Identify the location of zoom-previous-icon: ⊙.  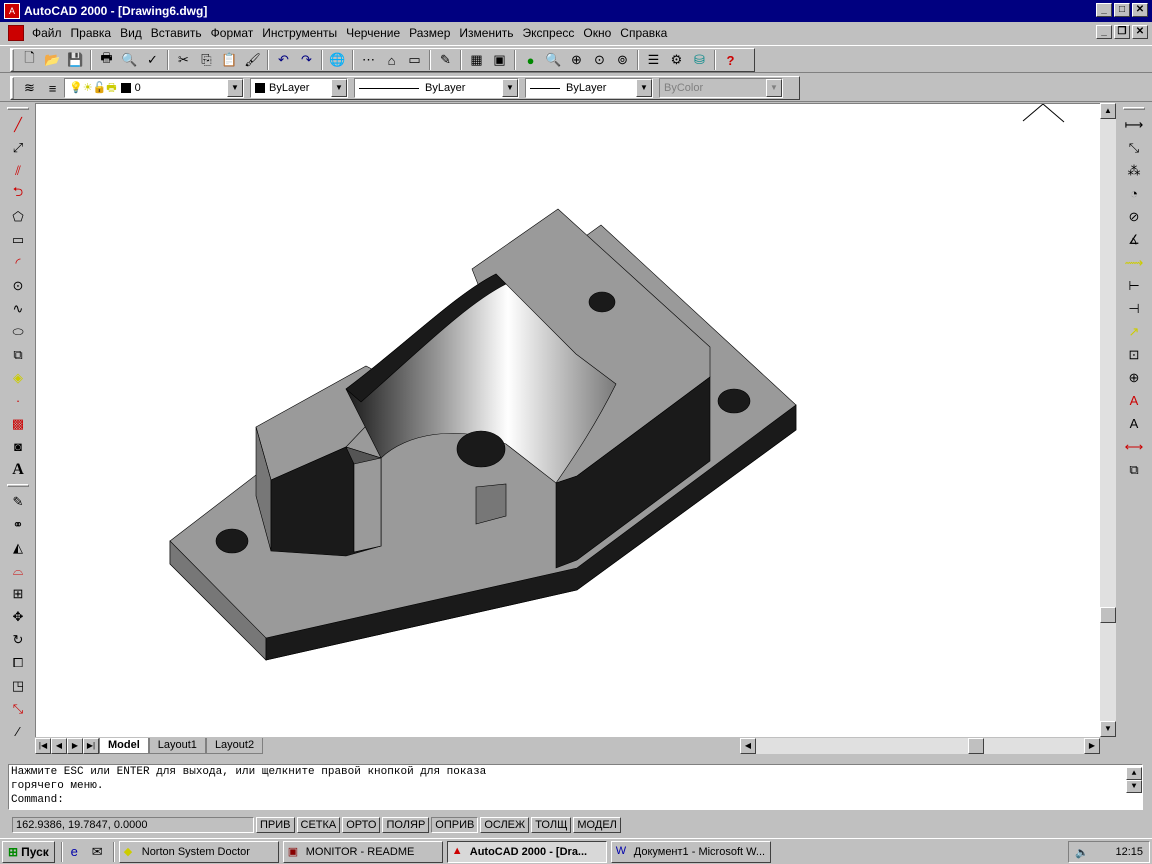
(599, 60).